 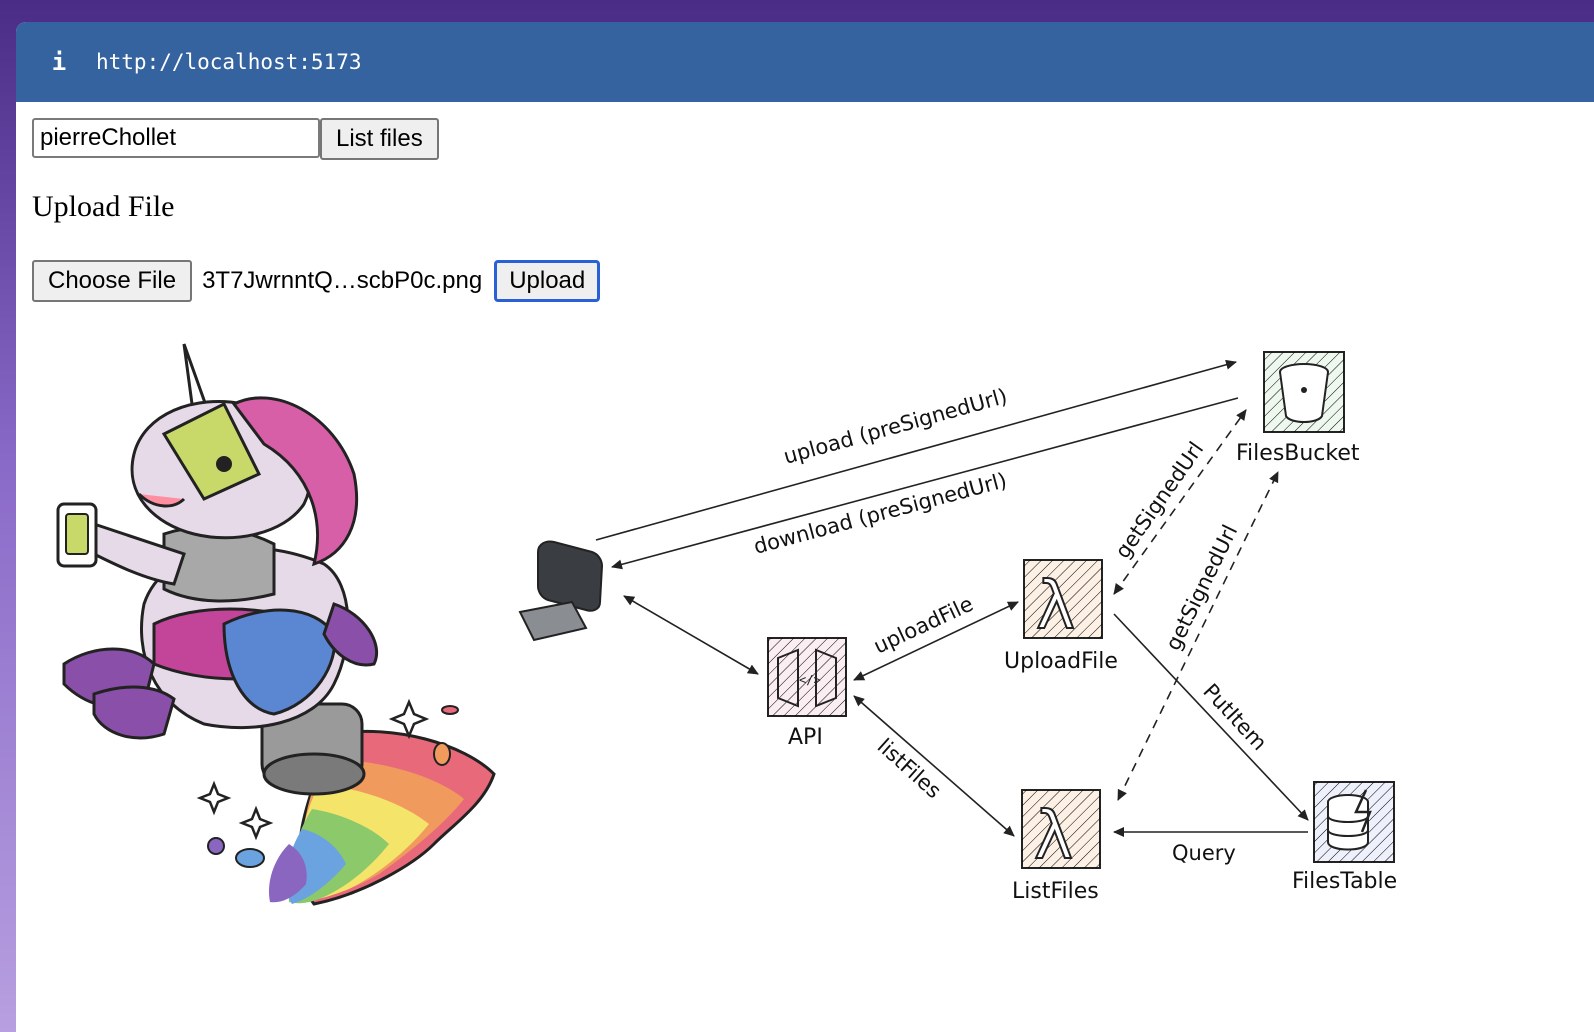 I want to click on computer-icon, so click(x=561, y=591).